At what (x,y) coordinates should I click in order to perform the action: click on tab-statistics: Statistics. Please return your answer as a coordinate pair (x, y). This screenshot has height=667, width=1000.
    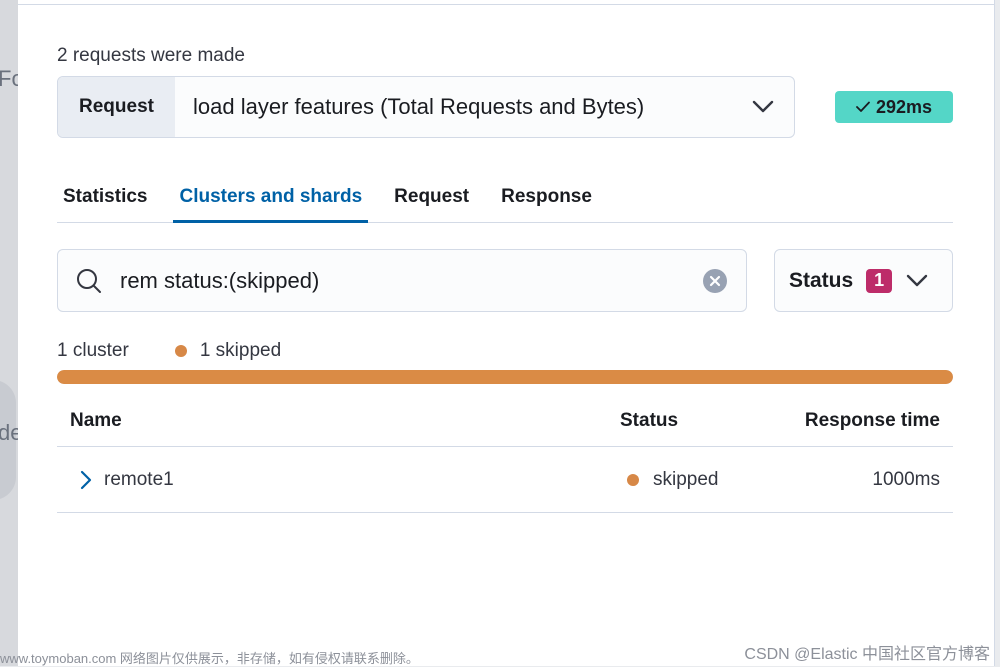
    Looking at the image, I should click on (105, 199).